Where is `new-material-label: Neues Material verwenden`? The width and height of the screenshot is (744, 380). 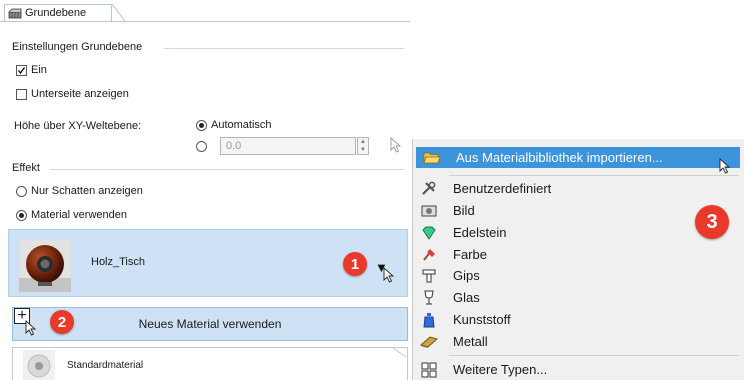
new-material-label: Neues Material verwenden is located at coordinates (210, 324).